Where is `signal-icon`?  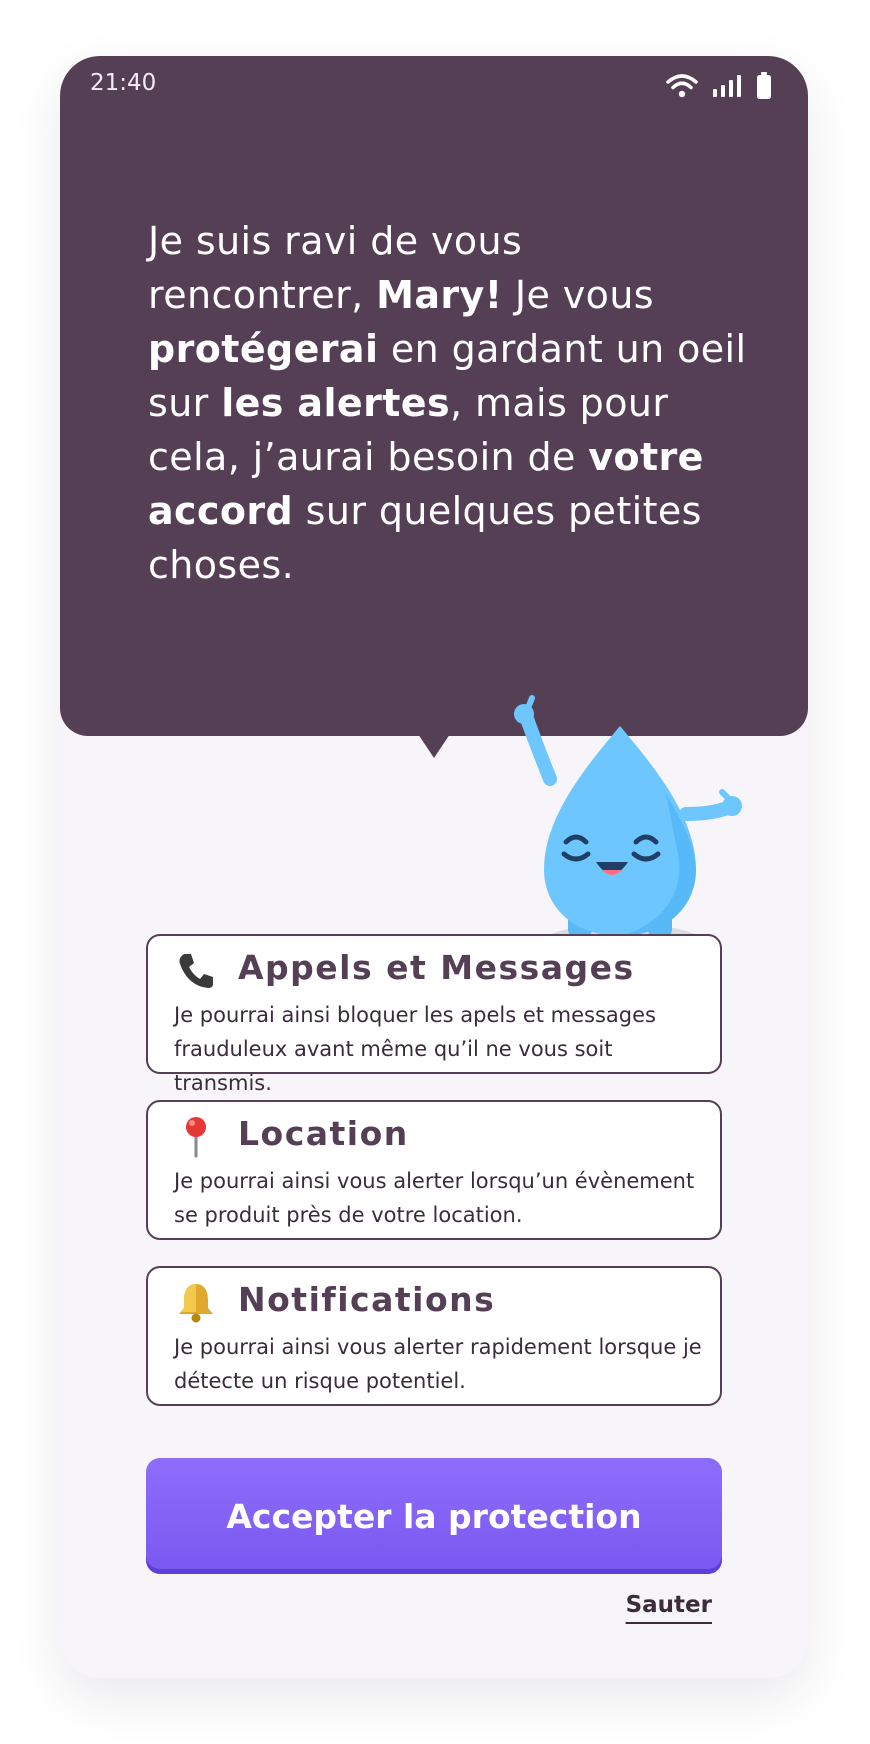
signal-icon is located at coordinates (727, 86).